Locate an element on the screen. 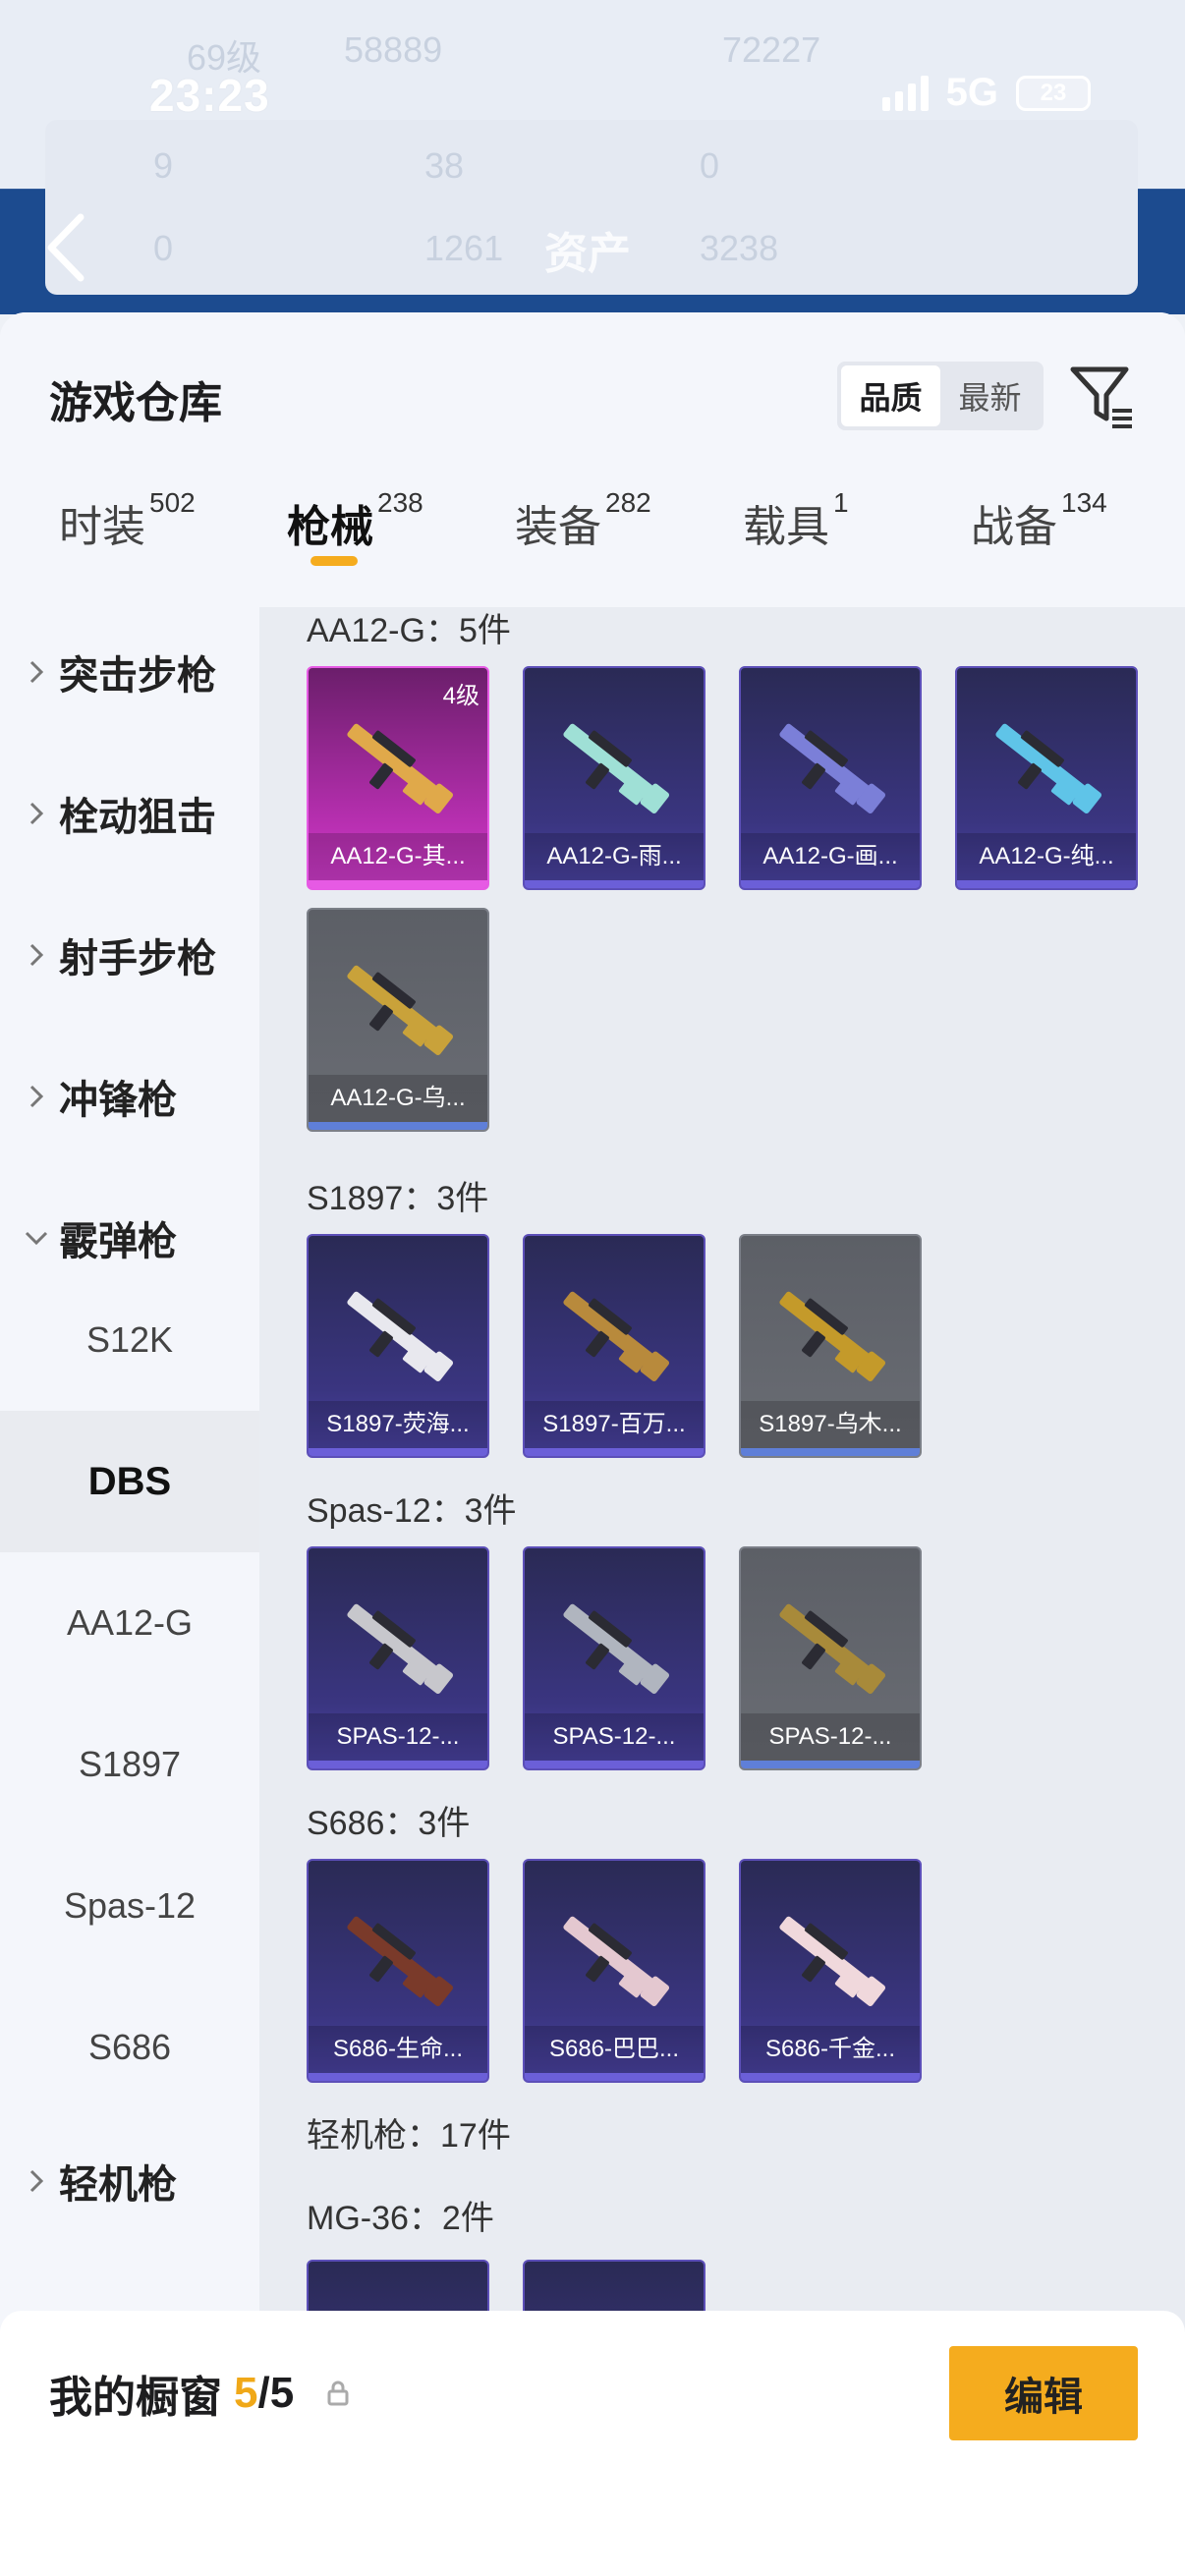 The image size is (1185, 2576). tab-count: 238 is located at coordinates (400, 502).